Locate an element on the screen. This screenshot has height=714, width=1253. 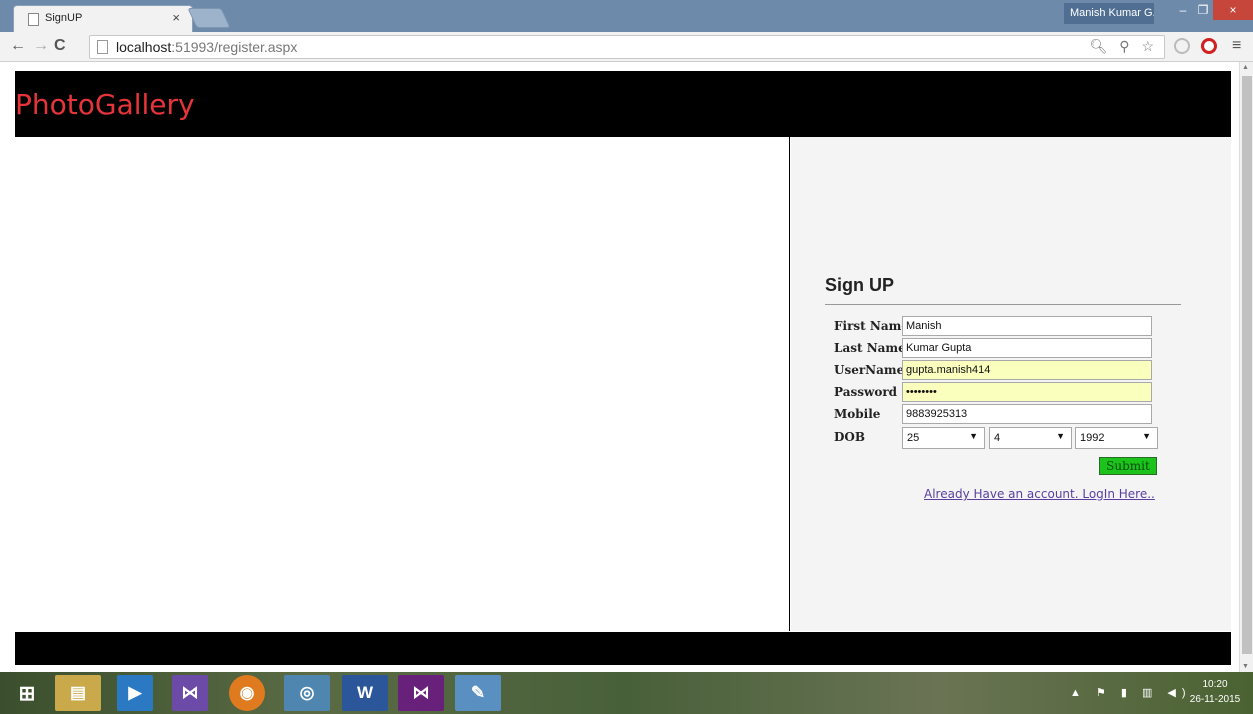
site-header: PhotoGallery is located at coordinates (623, 104).